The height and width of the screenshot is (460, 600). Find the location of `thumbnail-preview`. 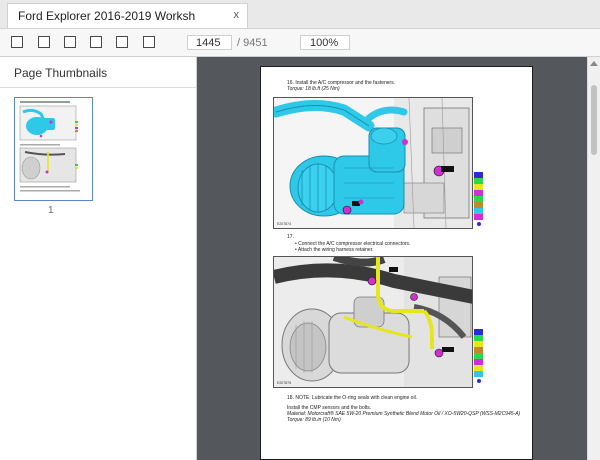

thumbnail-preview is located at coordinates (53, 149).